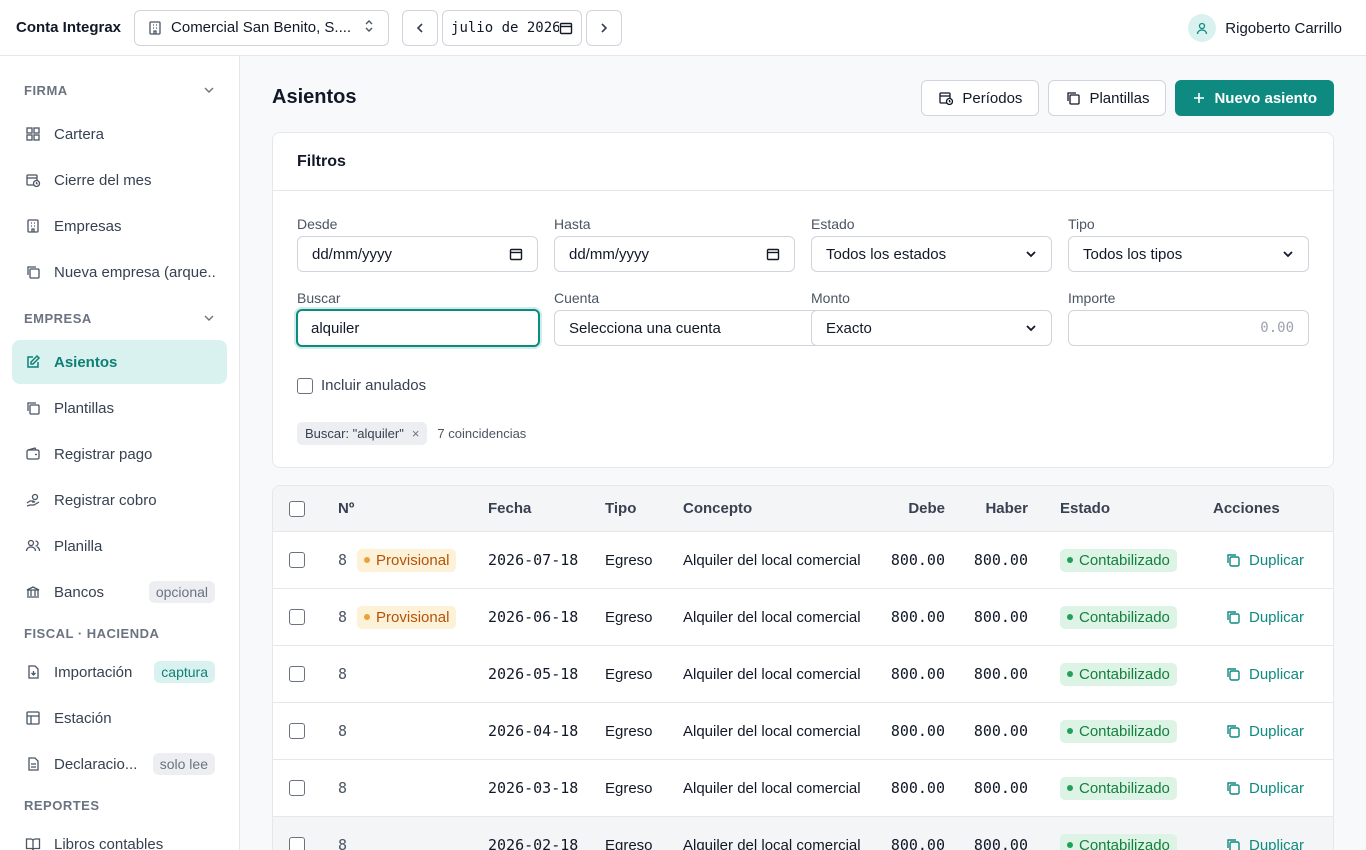  Describe the element at coordinates (361, 385) in the screenshot. I see `incluir-anulados-toggle: Incluir anulados` at that location.